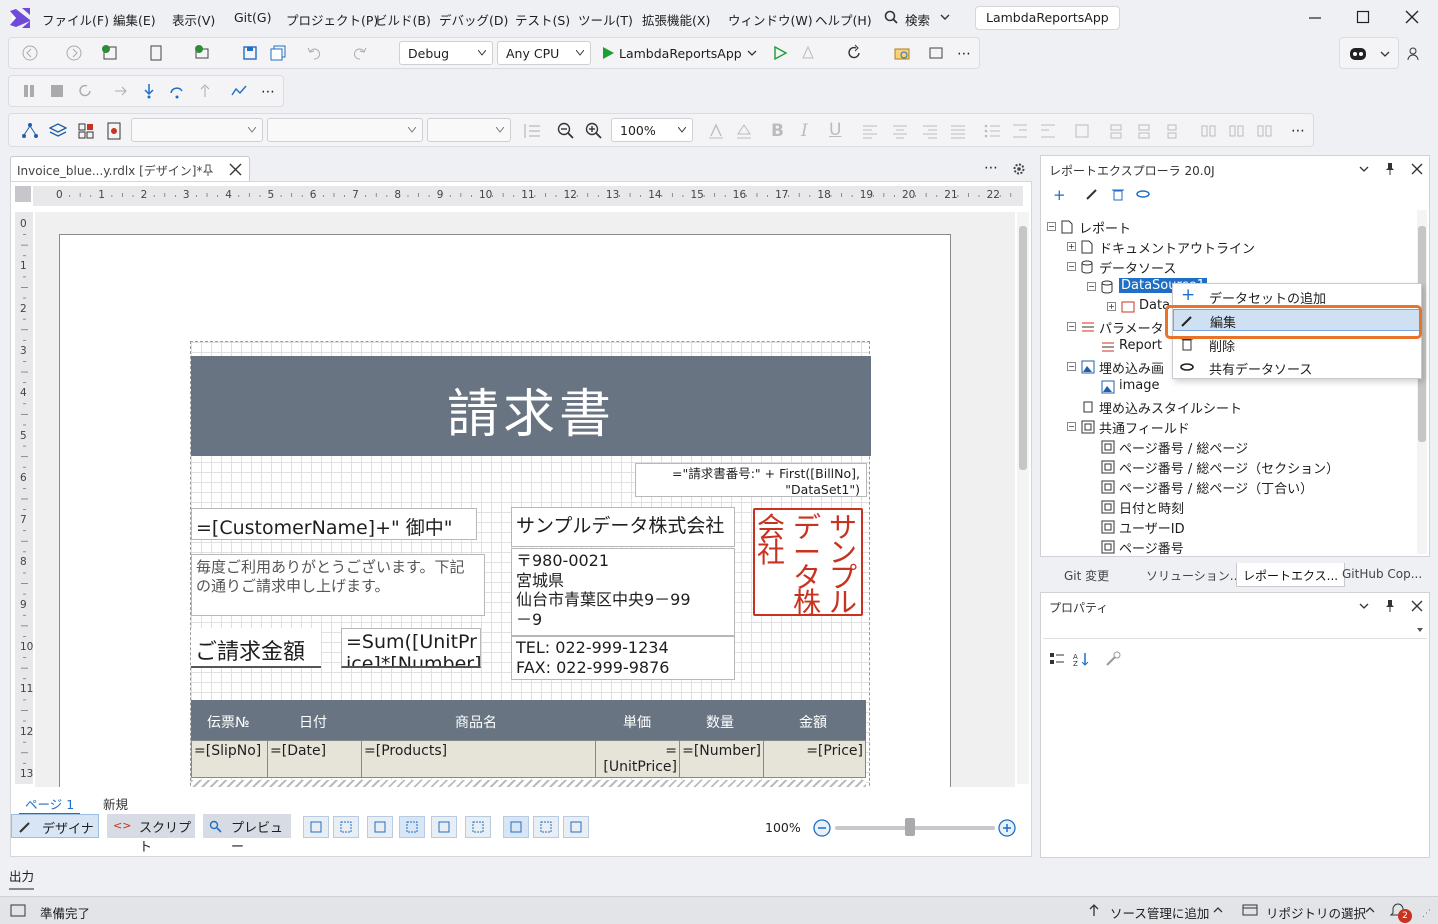 This screenshot has height=924, width=1438. I want to click on forward-icon, so click(74, 53).